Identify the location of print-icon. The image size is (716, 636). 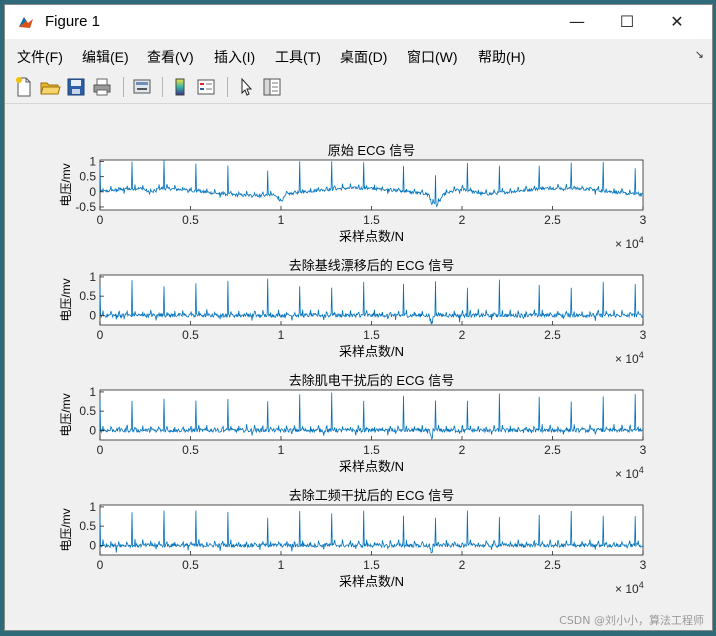
(102, 87).